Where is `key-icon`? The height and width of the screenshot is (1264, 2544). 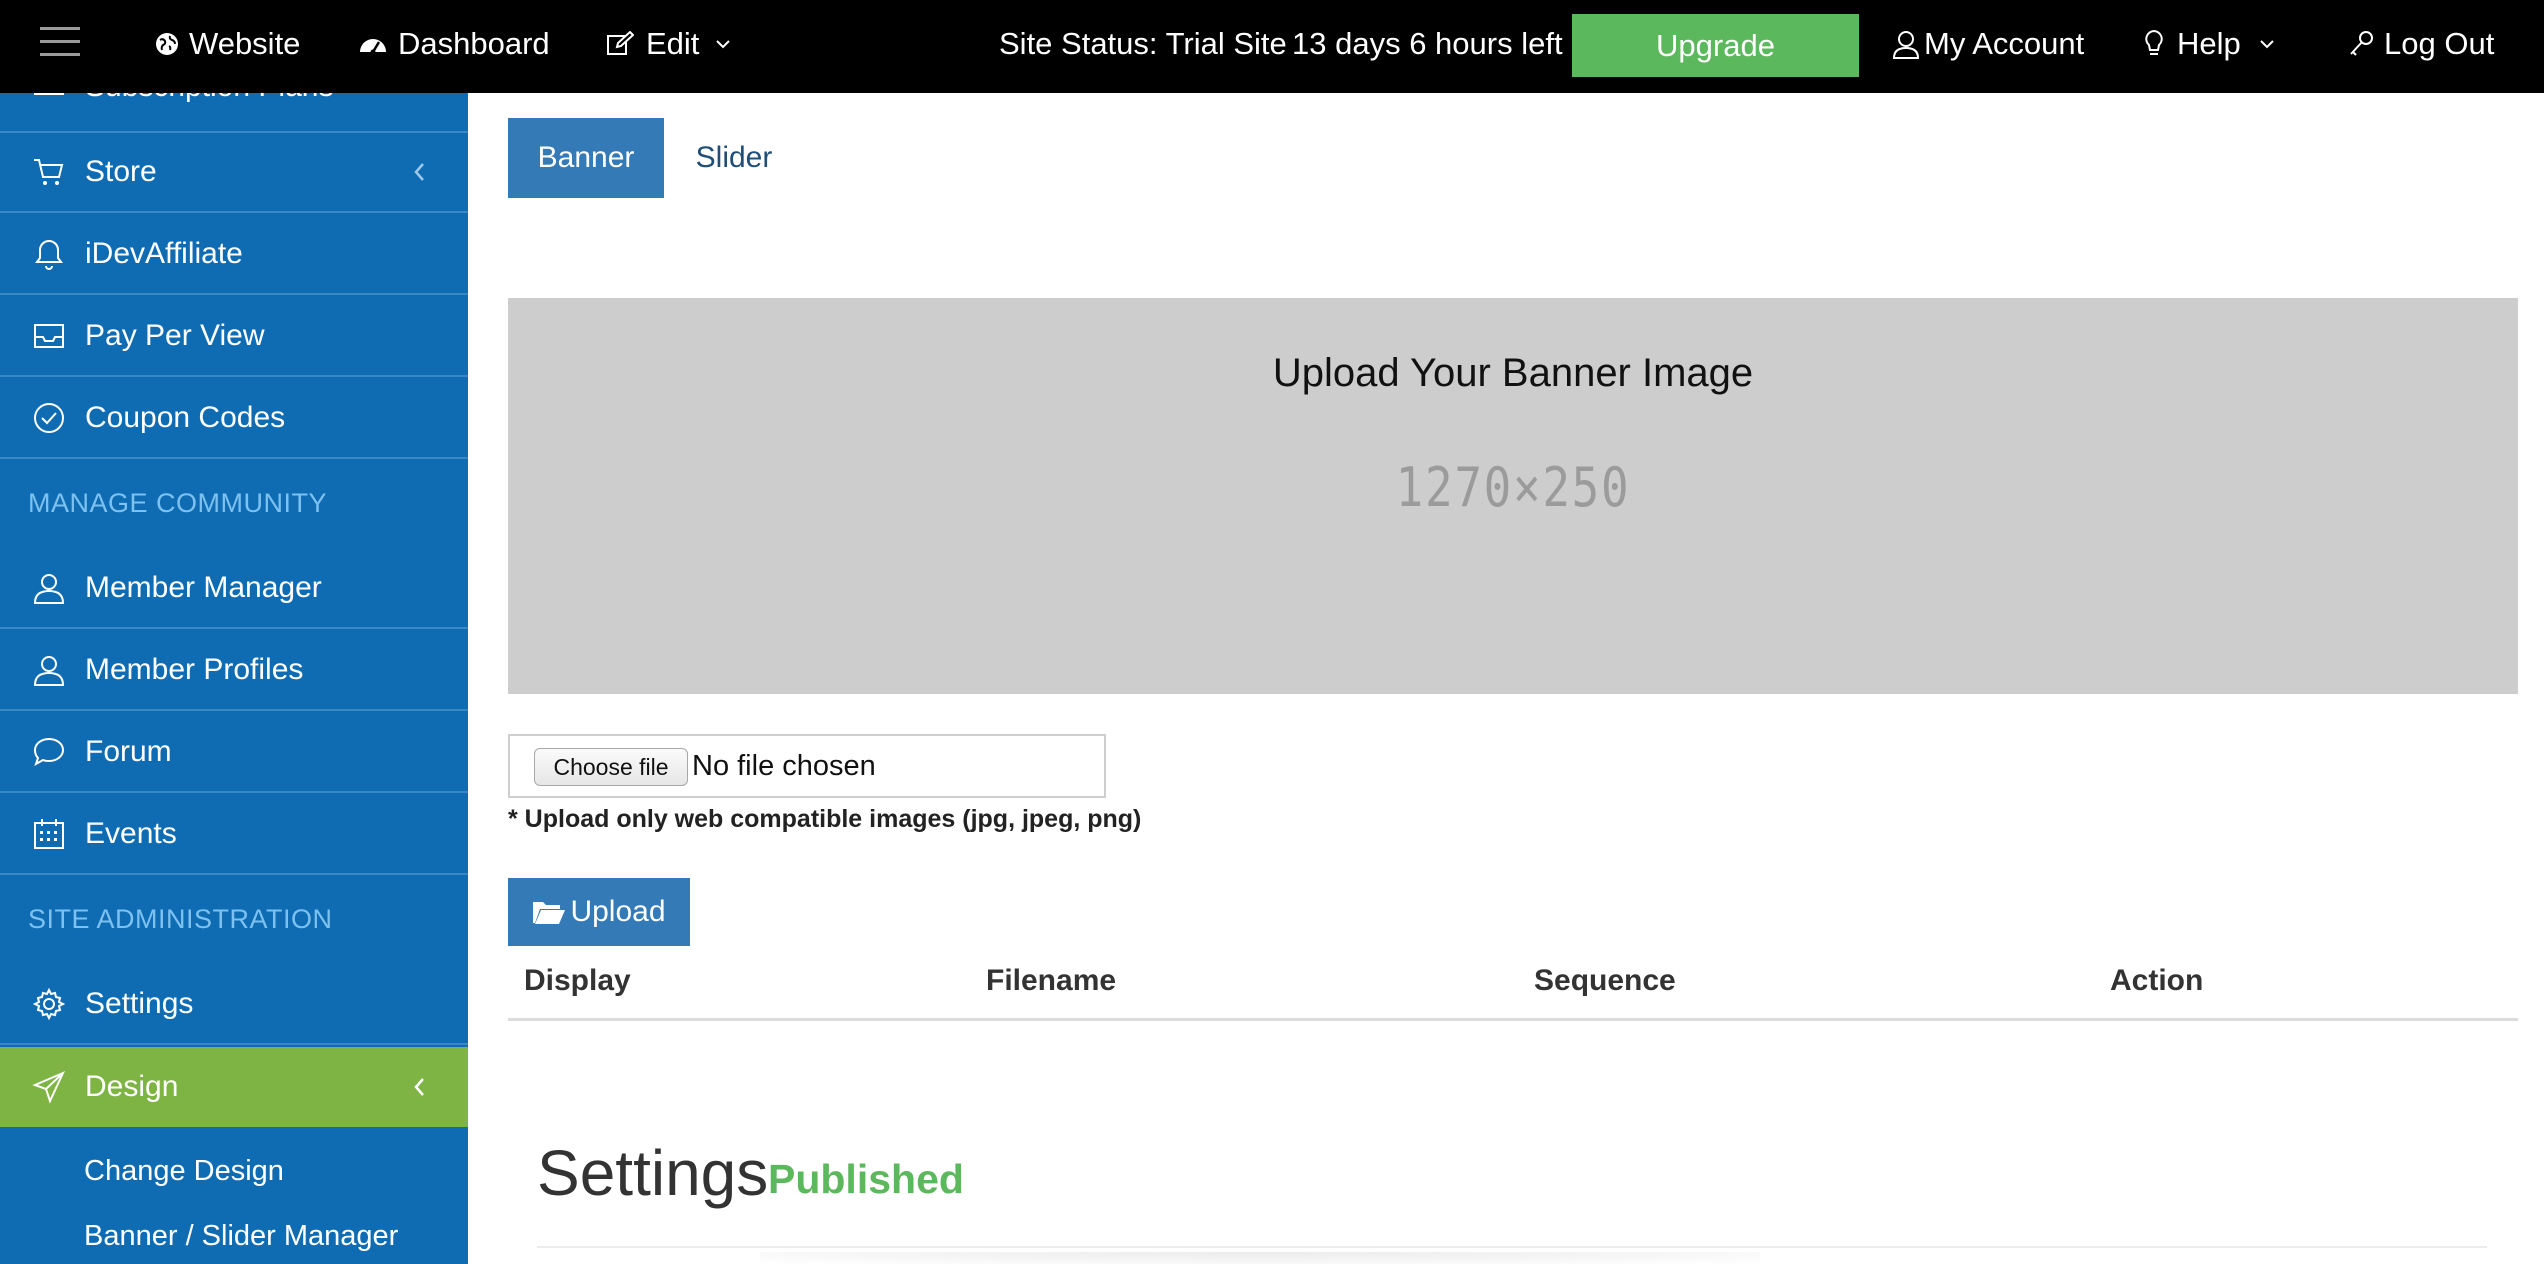 key-icon is located at coordinates (2361, 43).